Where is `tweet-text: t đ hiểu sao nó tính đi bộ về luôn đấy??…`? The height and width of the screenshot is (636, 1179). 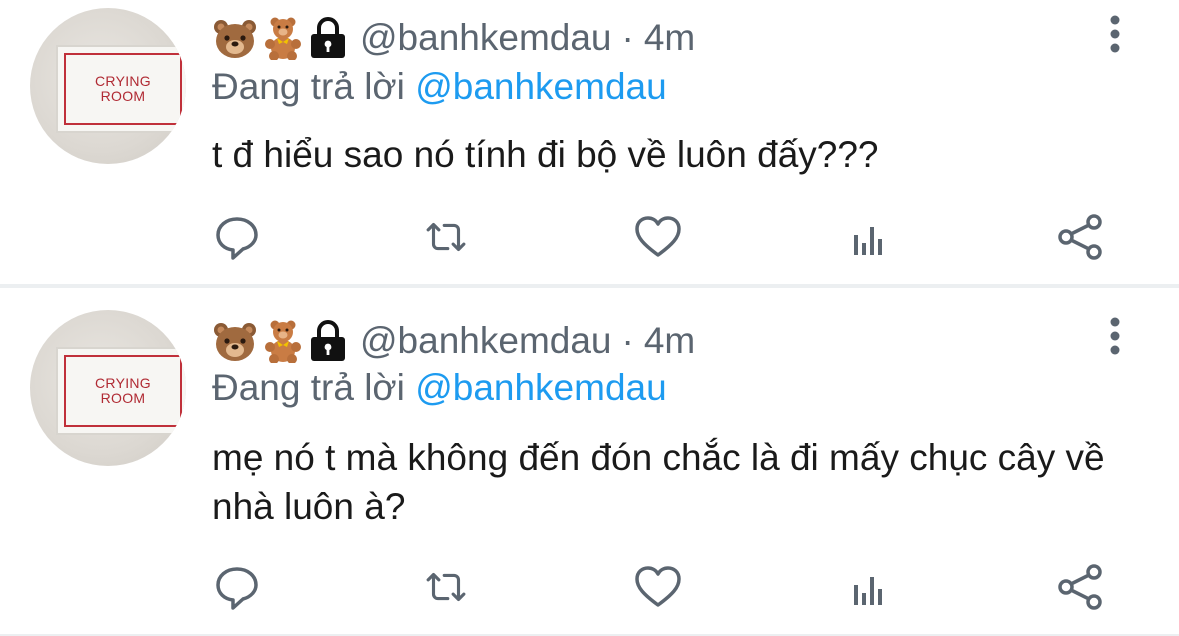
tweet-text: t đ hiểu sao nó tính đi bộ về luôn đấy??… is located at coordinates (545, 154).